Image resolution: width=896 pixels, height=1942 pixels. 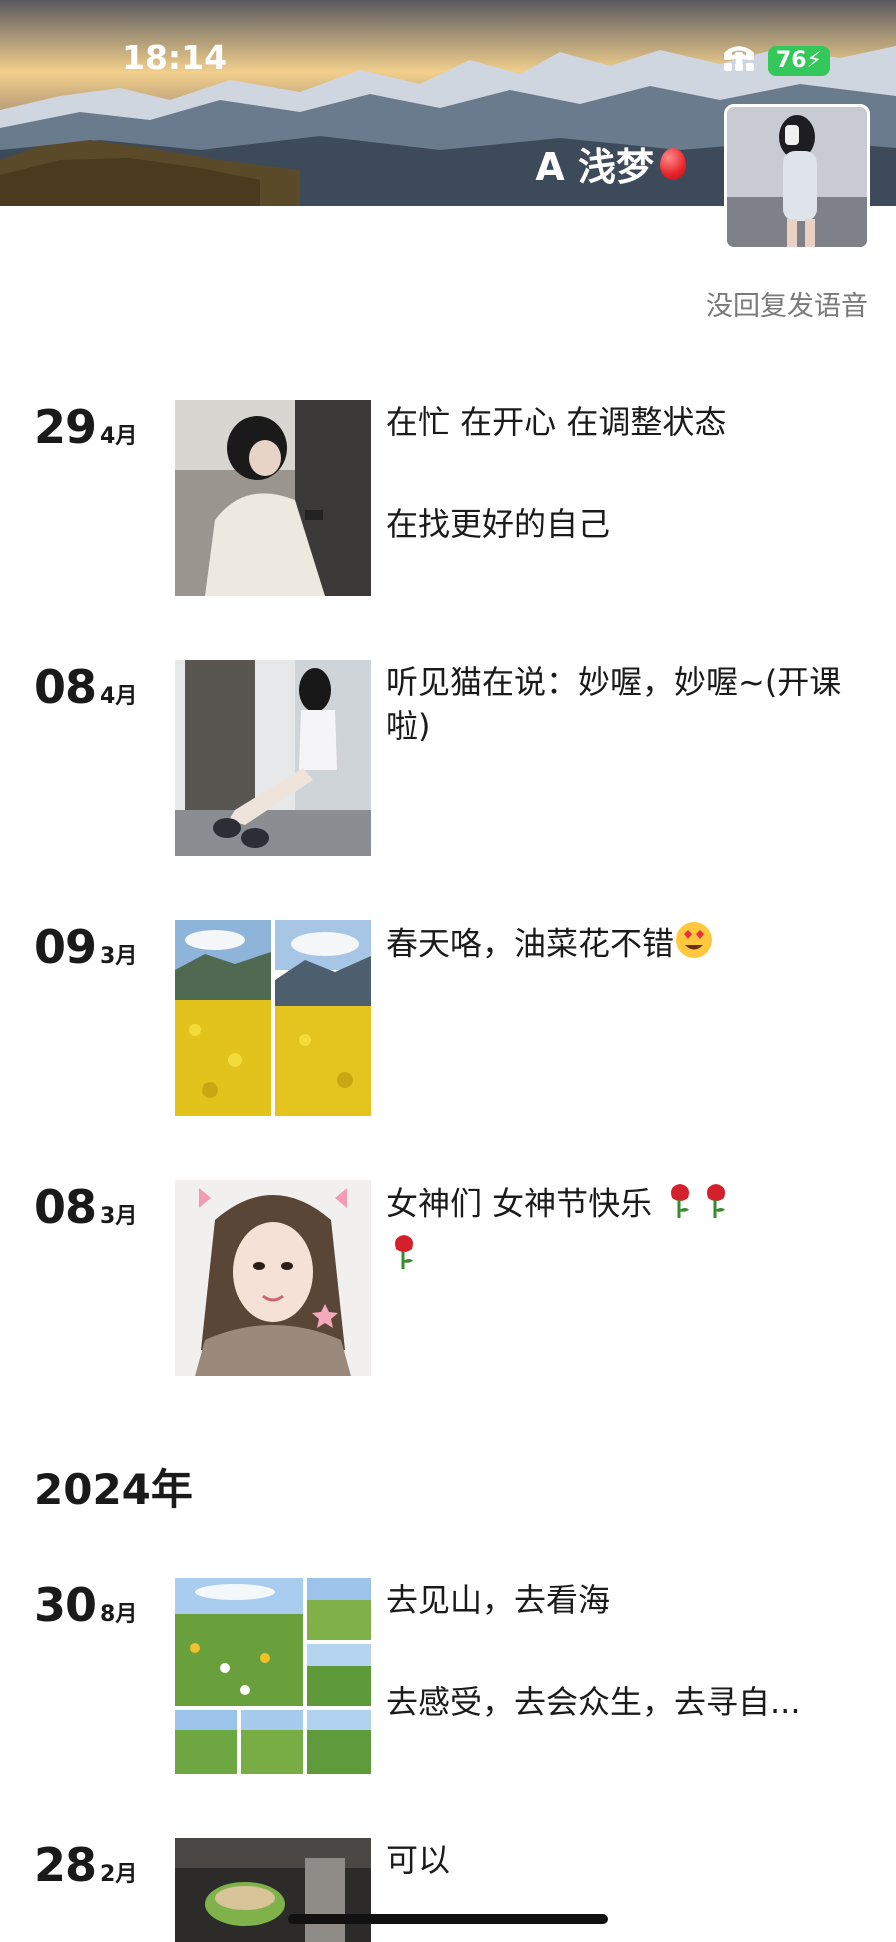 I want to click on photo-rapeseed-fields, so click(x=273, y=1018).